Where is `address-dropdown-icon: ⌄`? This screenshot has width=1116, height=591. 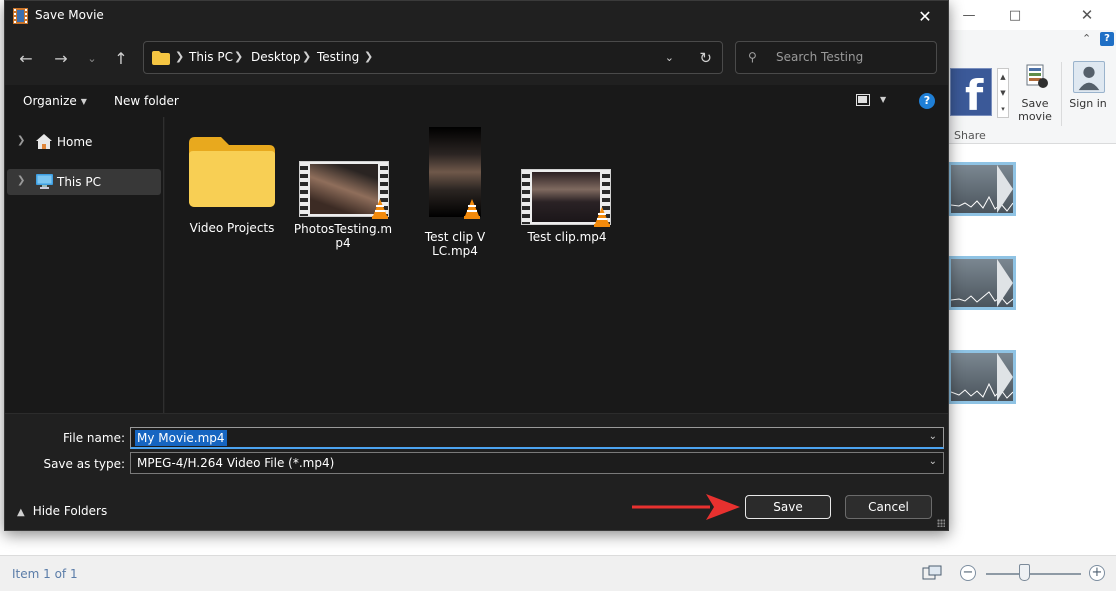 address-dropdown-icon: ⌄ is located at coordinates (669, 57).